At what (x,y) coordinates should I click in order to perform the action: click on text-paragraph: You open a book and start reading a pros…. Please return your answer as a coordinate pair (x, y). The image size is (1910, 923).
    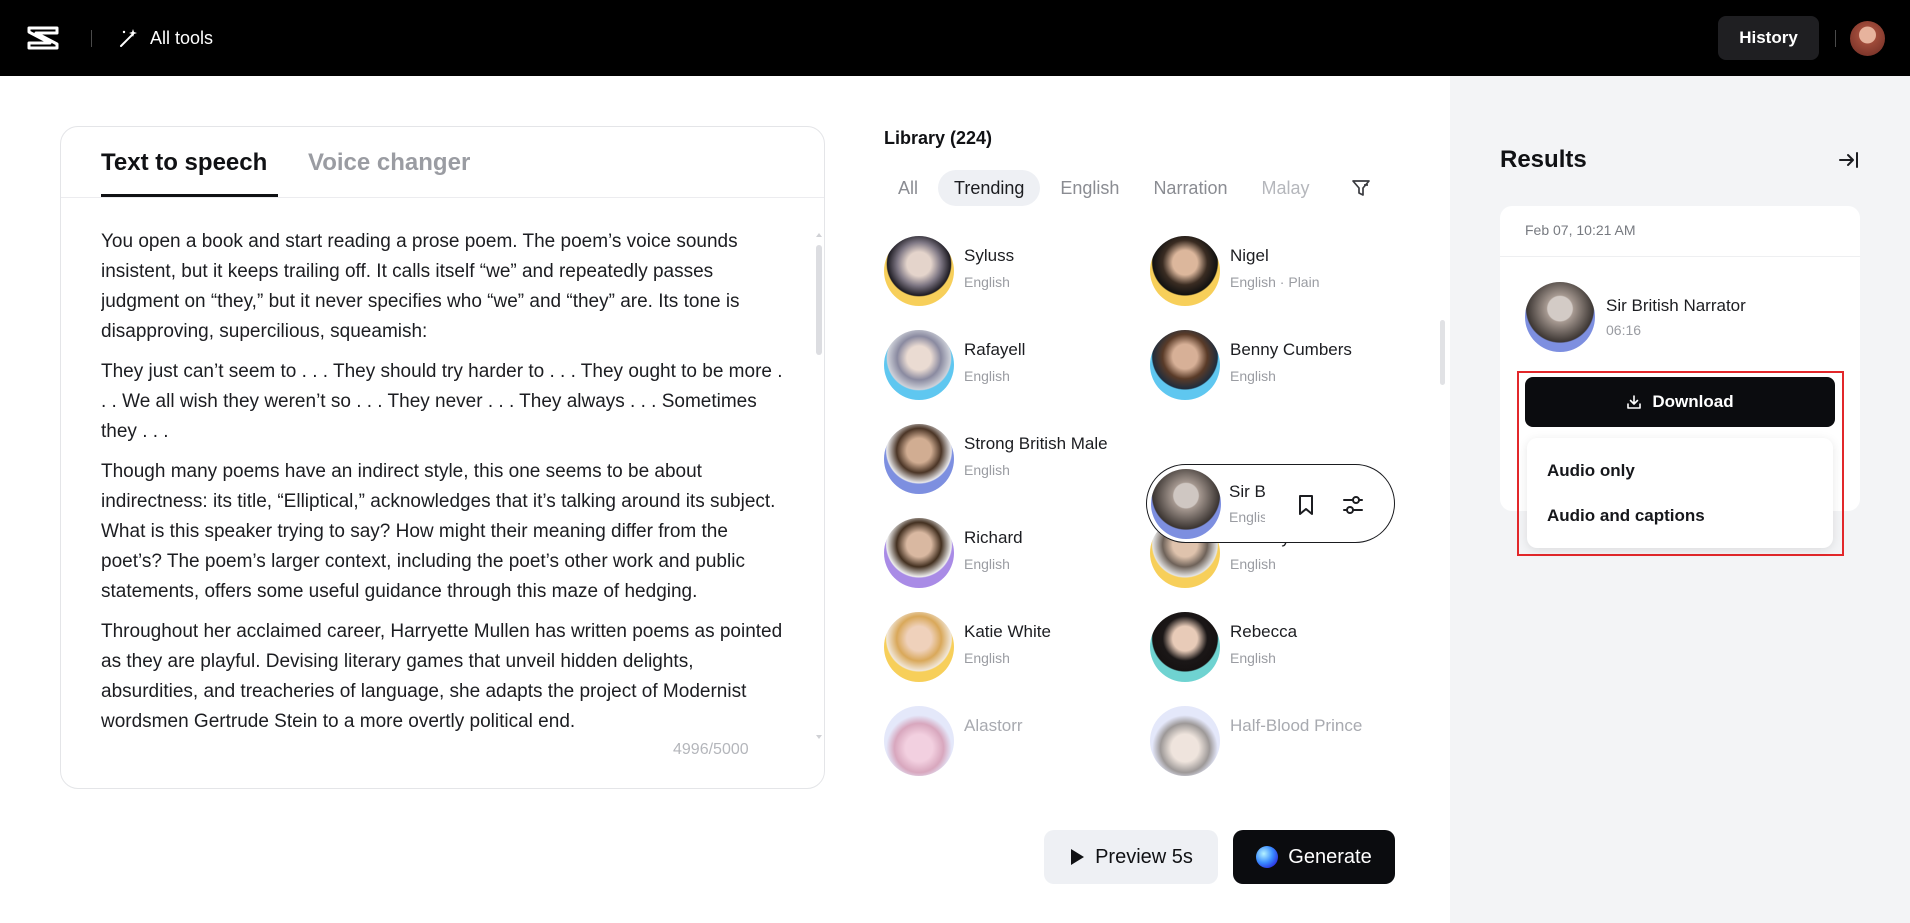
    Looking at the image, I should click on (420, 286).